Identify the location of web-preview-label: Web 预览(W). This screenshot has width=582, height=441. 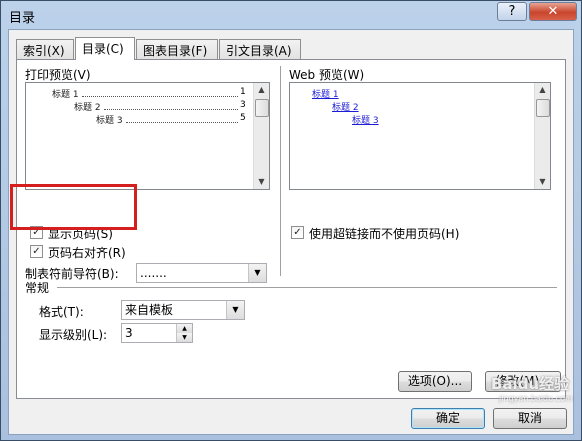
(327, 75).